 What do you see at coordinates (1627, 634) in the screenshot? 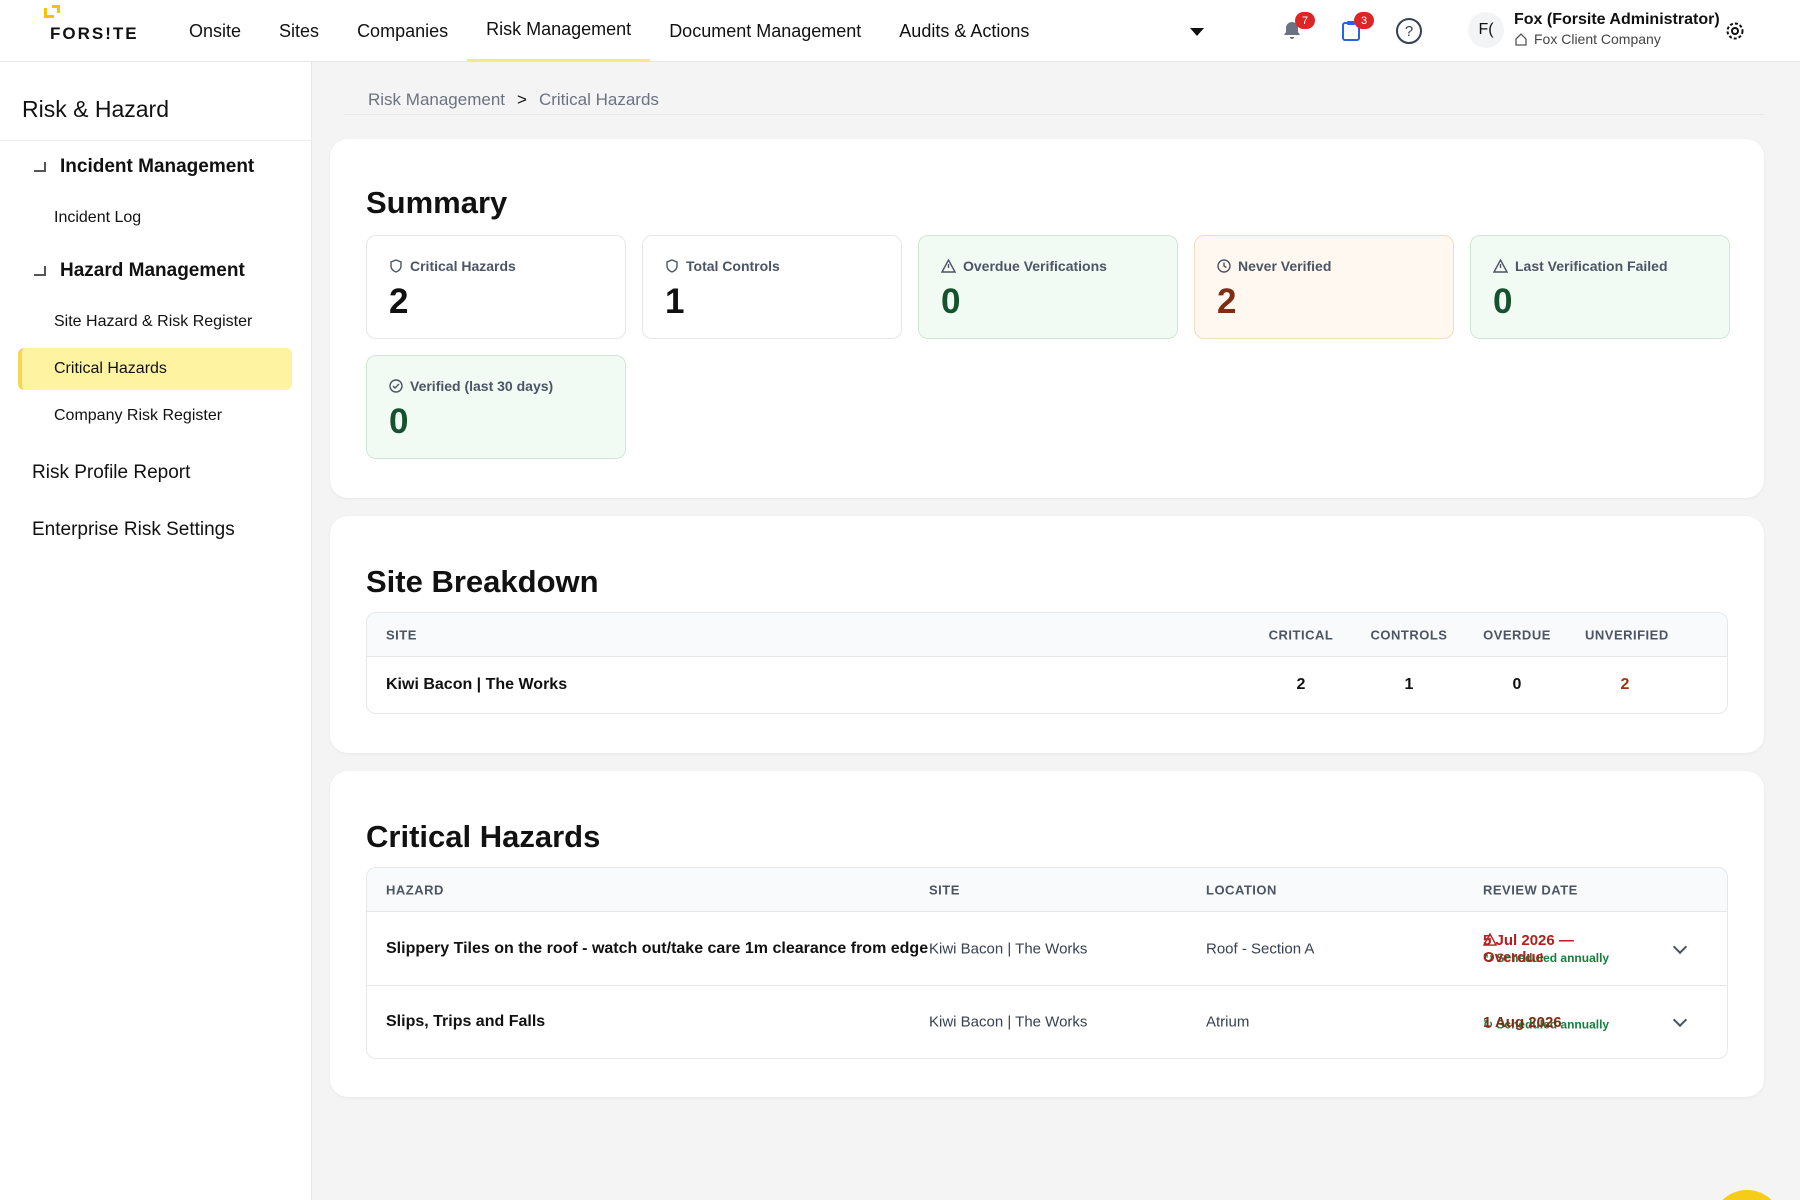
I see `column-header-unverified: UNVERIFIED` at bounding box center [1627, 634].